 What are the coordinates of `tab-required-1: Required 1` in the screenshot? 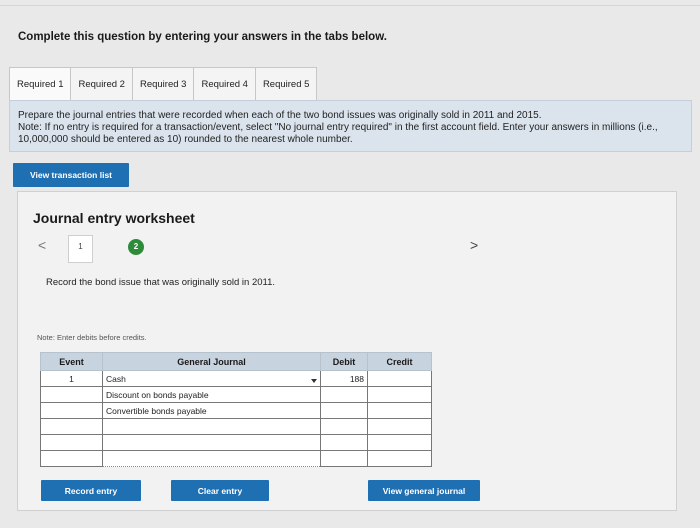 It's located at (40, 83).